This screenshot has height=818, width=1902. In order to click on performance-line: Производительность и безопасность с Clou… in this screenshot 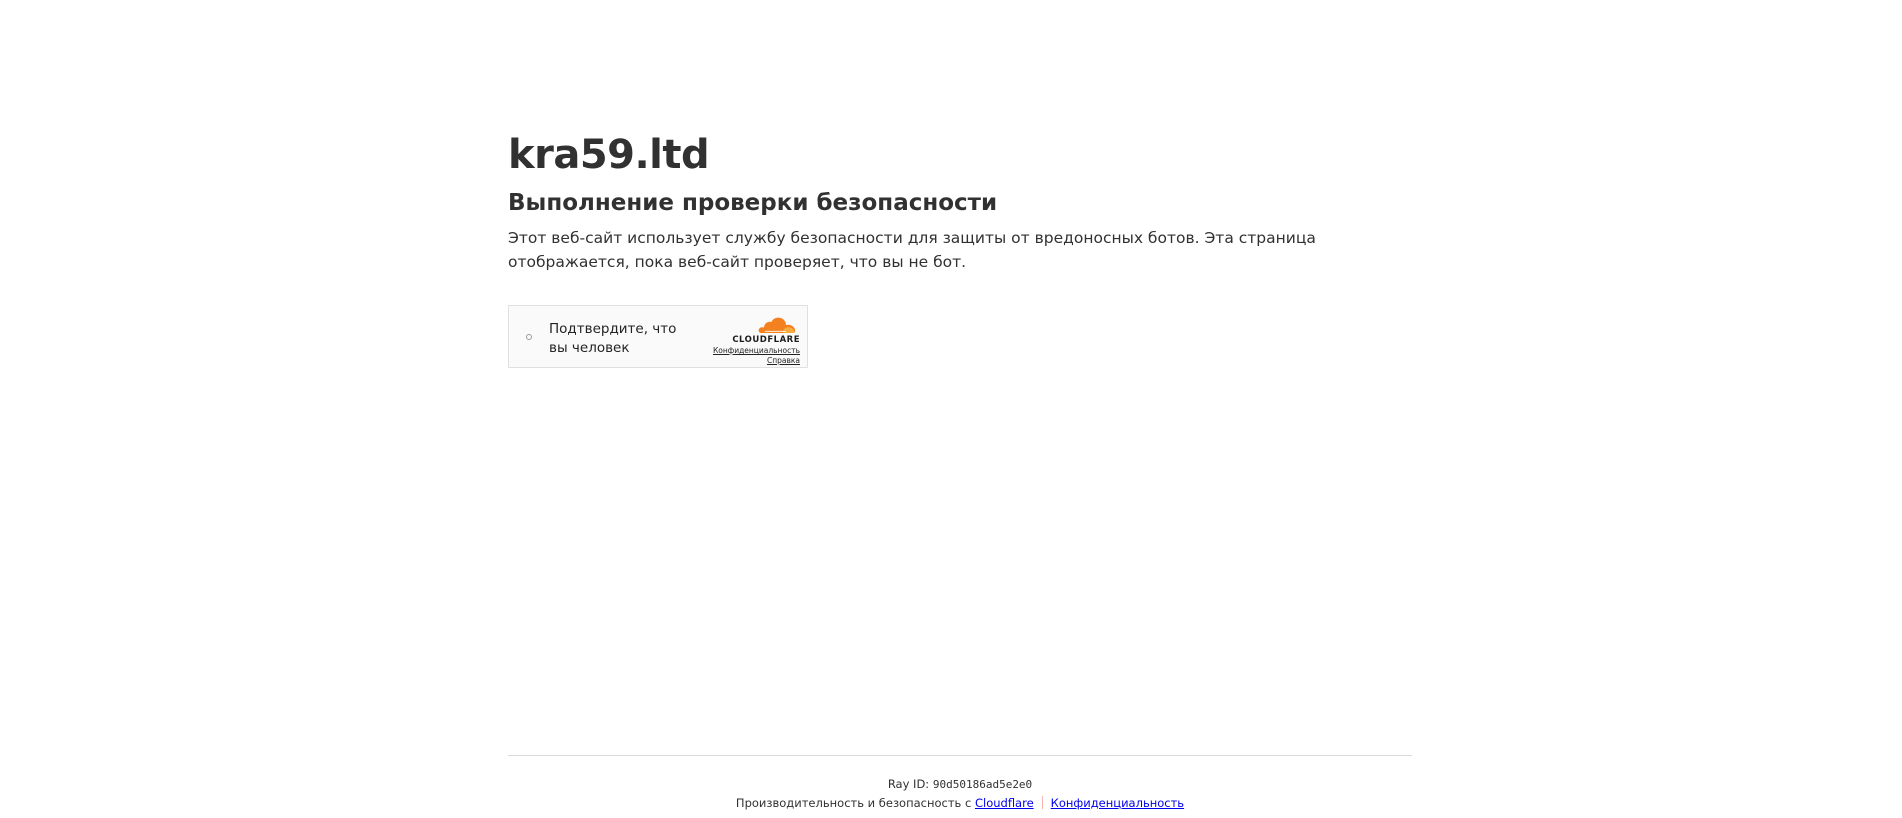, I will do `click(960, 803)`.